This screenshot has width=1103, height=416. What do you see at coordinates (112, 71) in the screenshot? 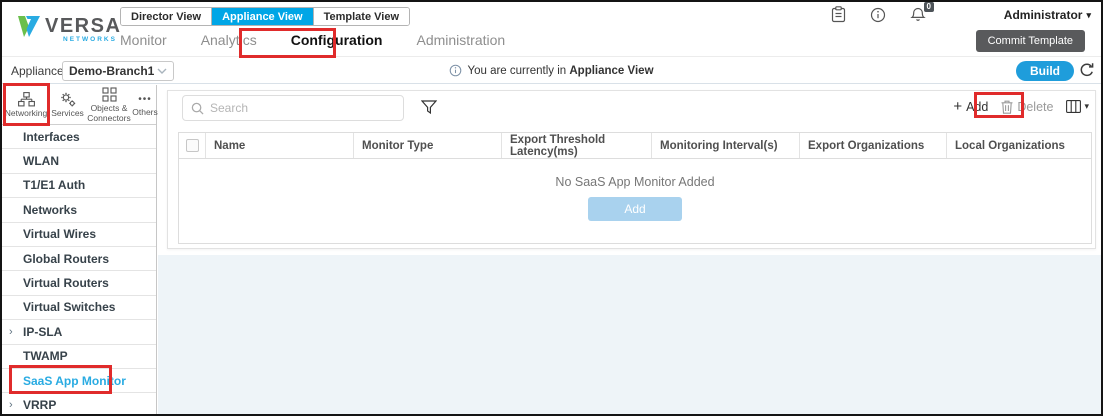
I see `appliance-select-value: Demo-Branch1` at bounding box center [112, 71].